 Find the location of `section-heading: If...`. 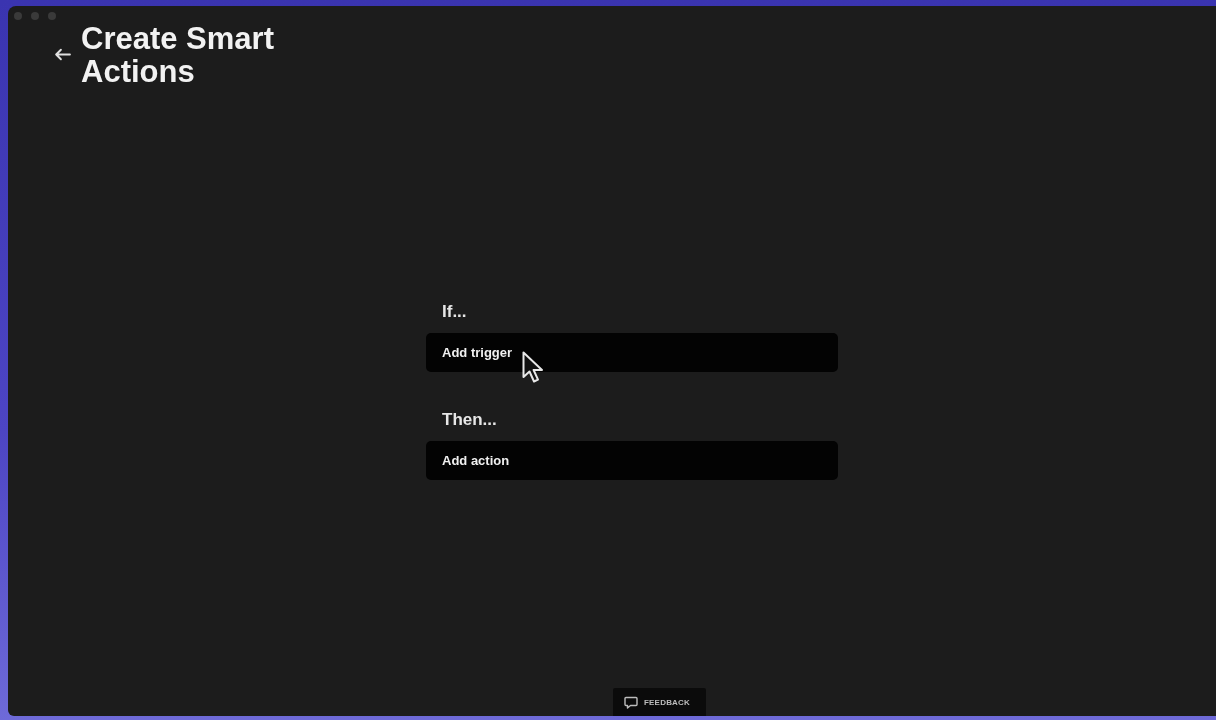

section-heading: If... is located at coordinates (454, 312).